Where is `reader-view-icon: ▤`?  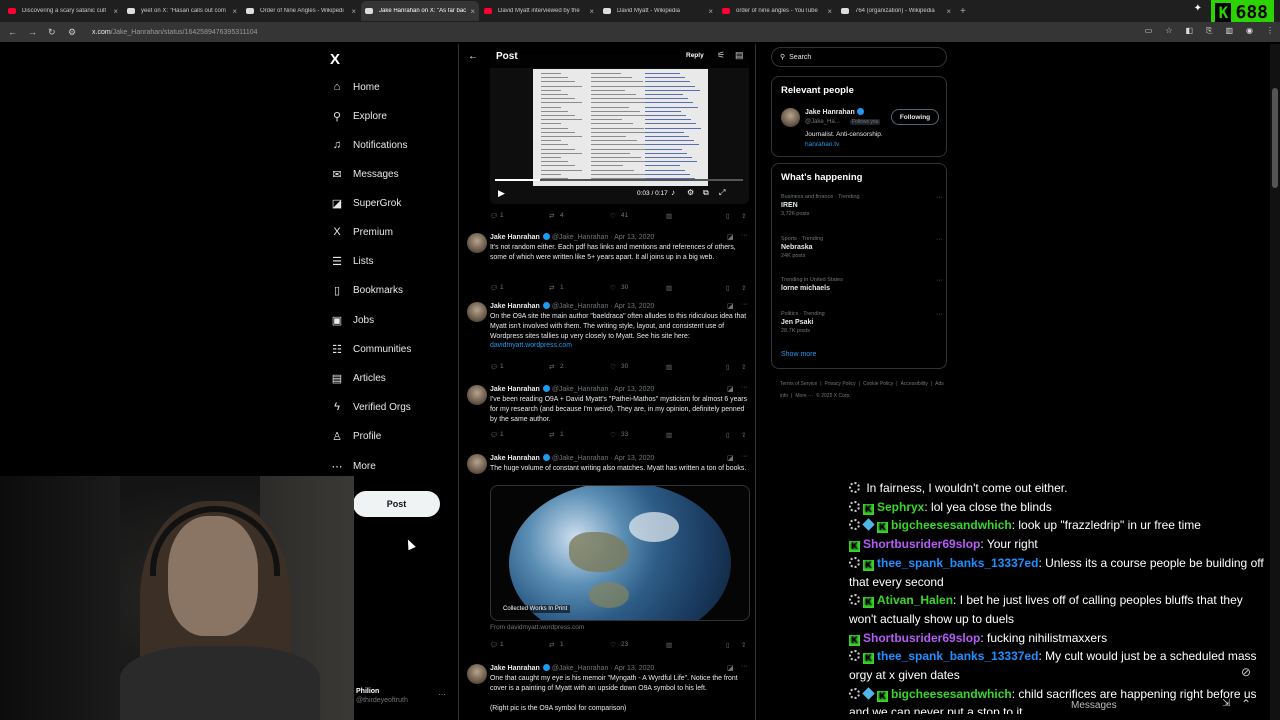
reader-view-icon: ▤ is located at coordinates (739, 55).